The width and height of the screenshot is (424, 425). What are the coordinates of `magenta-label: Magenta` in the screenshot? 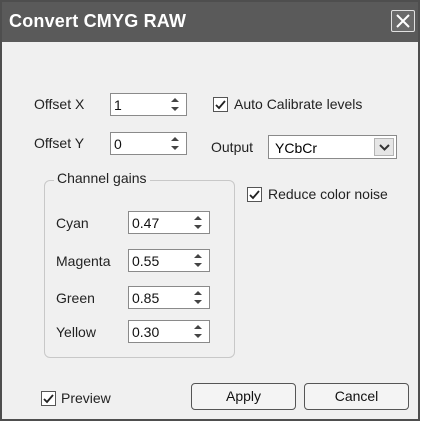 It's located at (83, 261).